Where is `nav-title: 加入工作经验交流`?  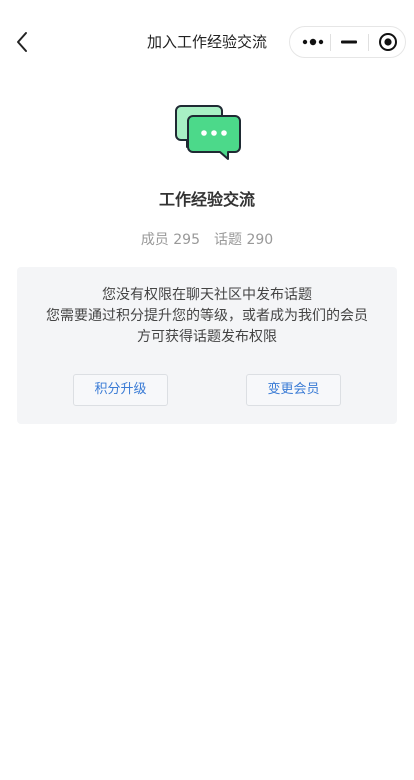 nav-title: 加入工作经验交流 is located at coordinates (206, 42).